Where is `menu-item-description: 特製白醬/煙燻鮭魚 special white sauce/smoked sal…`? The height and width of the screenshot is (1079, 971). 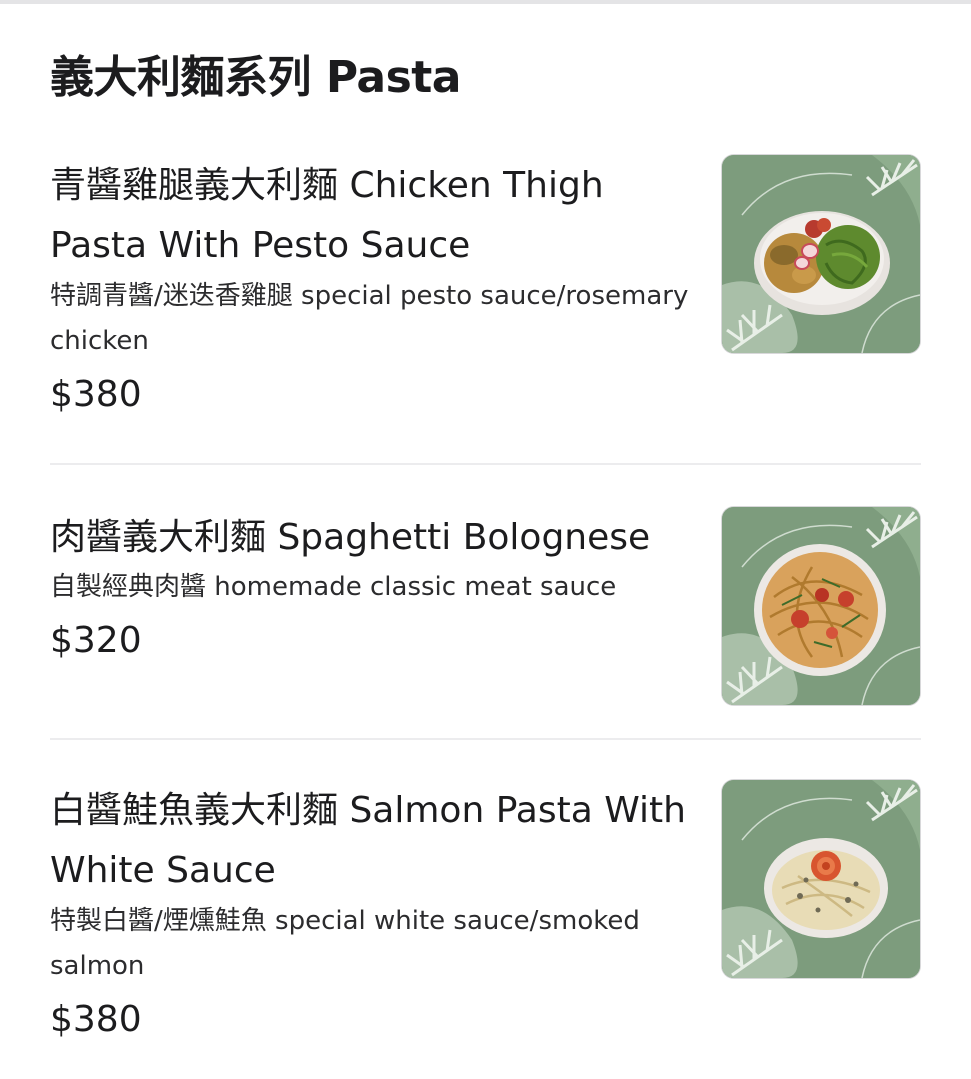
menu-item-description: 特製白醬/煙燻鮭魚 special white sauce/smoked sal… is located at coordinates (345, 943).